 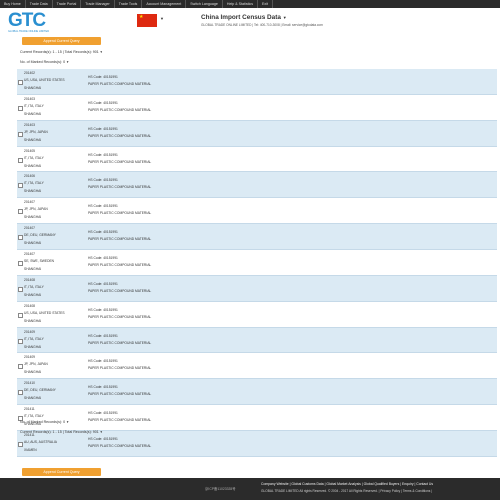 I want to click on page-title-text: China Import Census Data, so click(x=241, y=17).